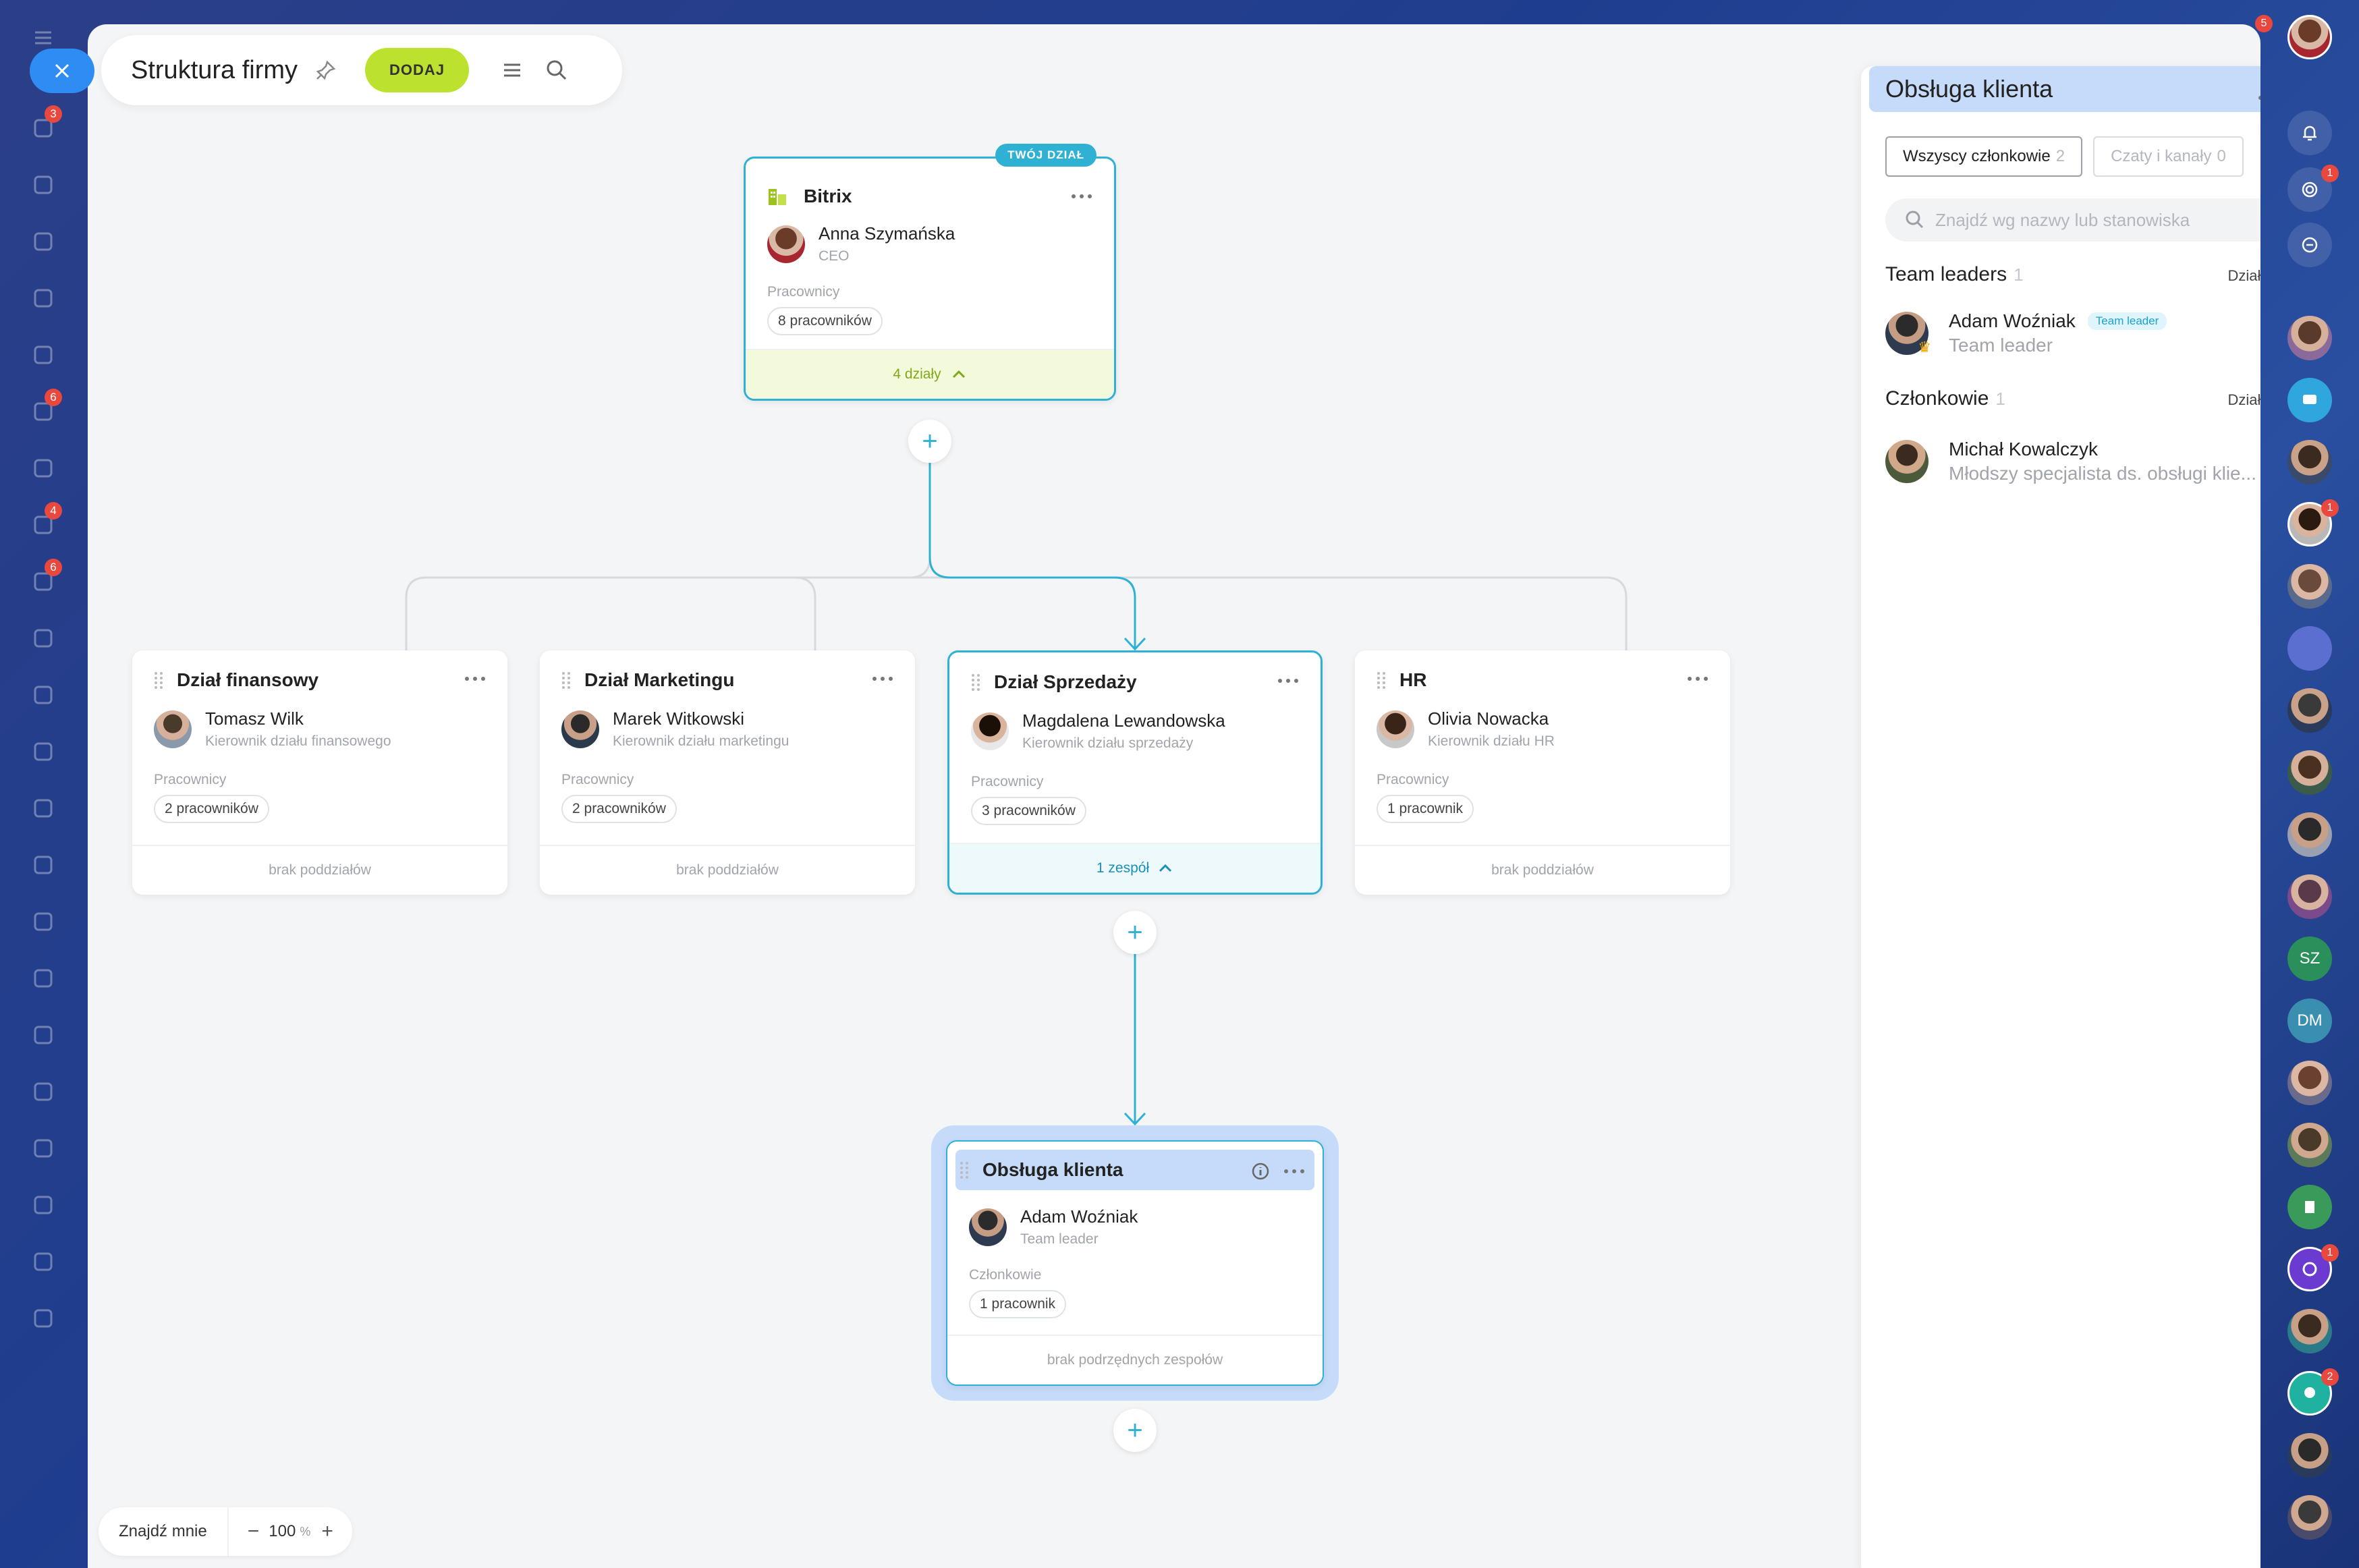 Image resolution: width=2359 pixels, height=1568 pixels. What do you see at coordinates (1135, 868) in the screenshot?
I see `subteams-toggle: 1 zespół` at bounding box center [1135, 868].